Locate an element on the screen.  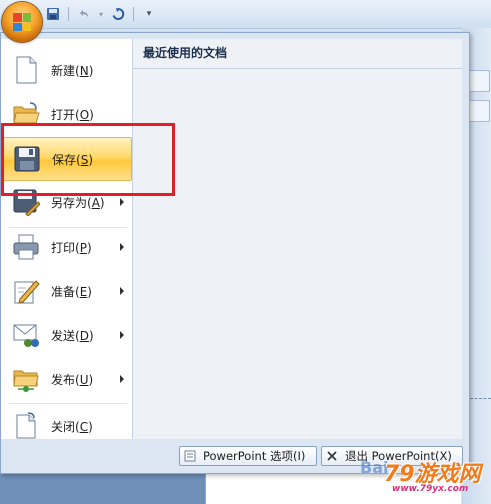
save-icon is located at coordinates (53, 14).